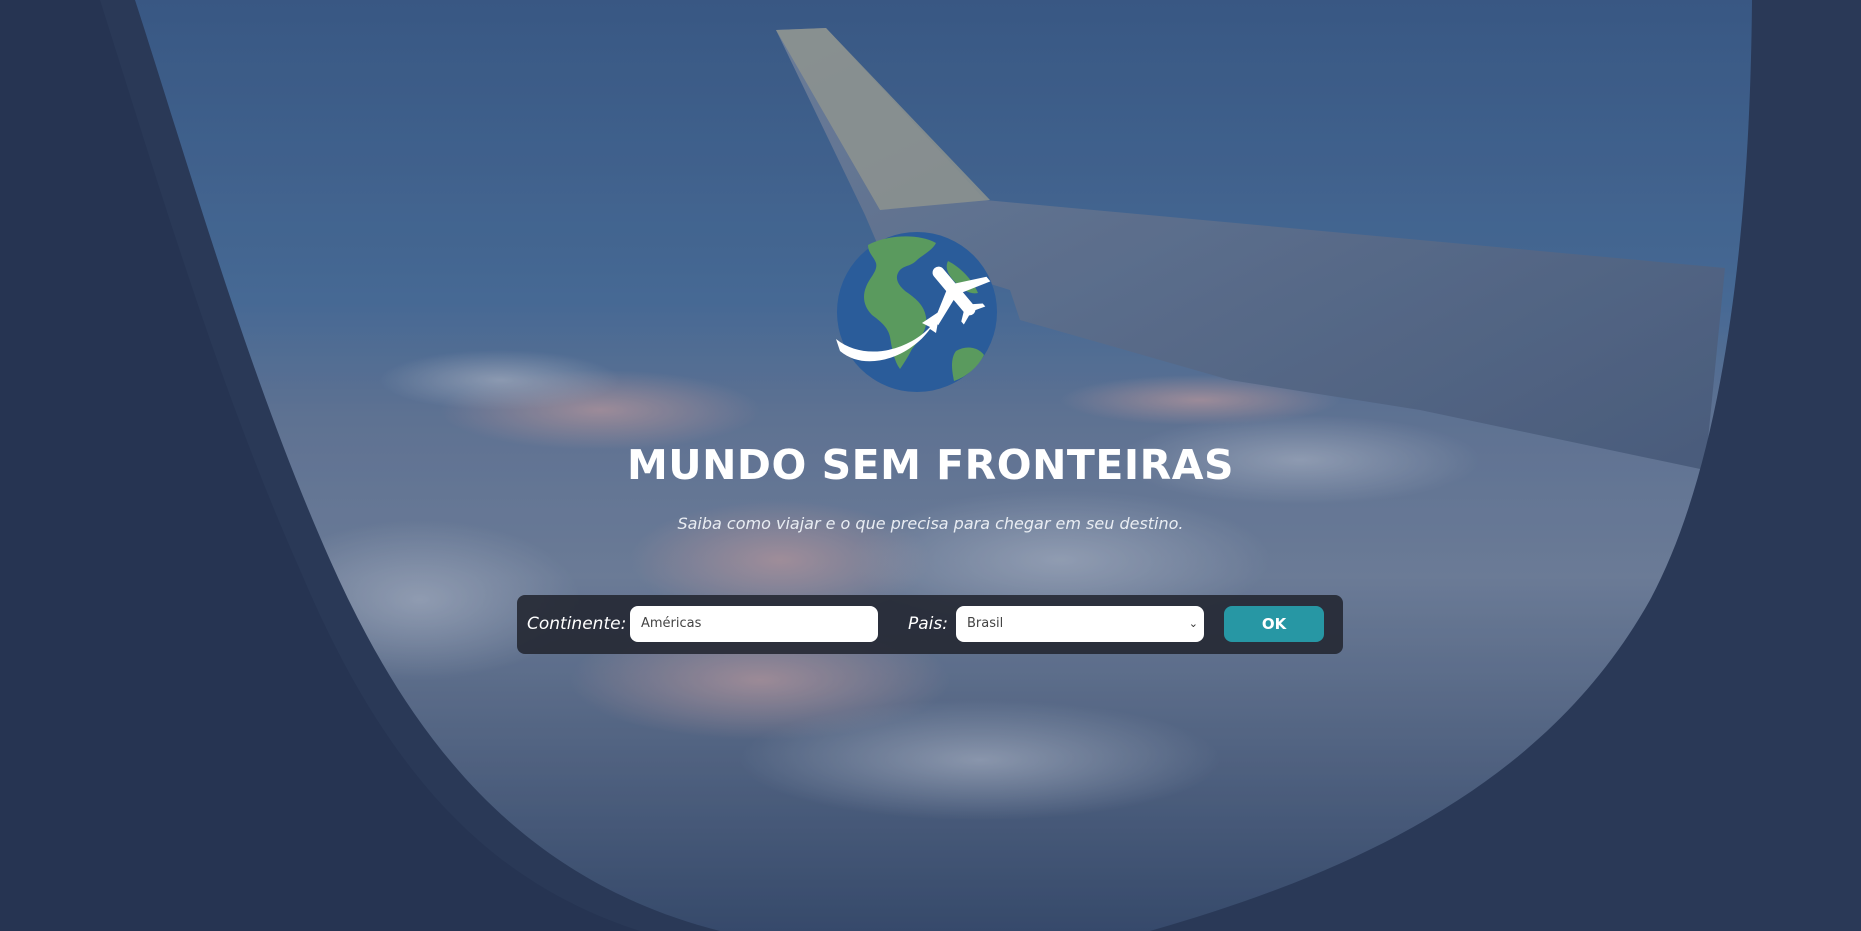 The height and width of the screenshot is (931, 1861). What do you see at coordinates (916, 312) in the screenshot?
I see `globe-airplane-icon` at bounding box center [916, 312].